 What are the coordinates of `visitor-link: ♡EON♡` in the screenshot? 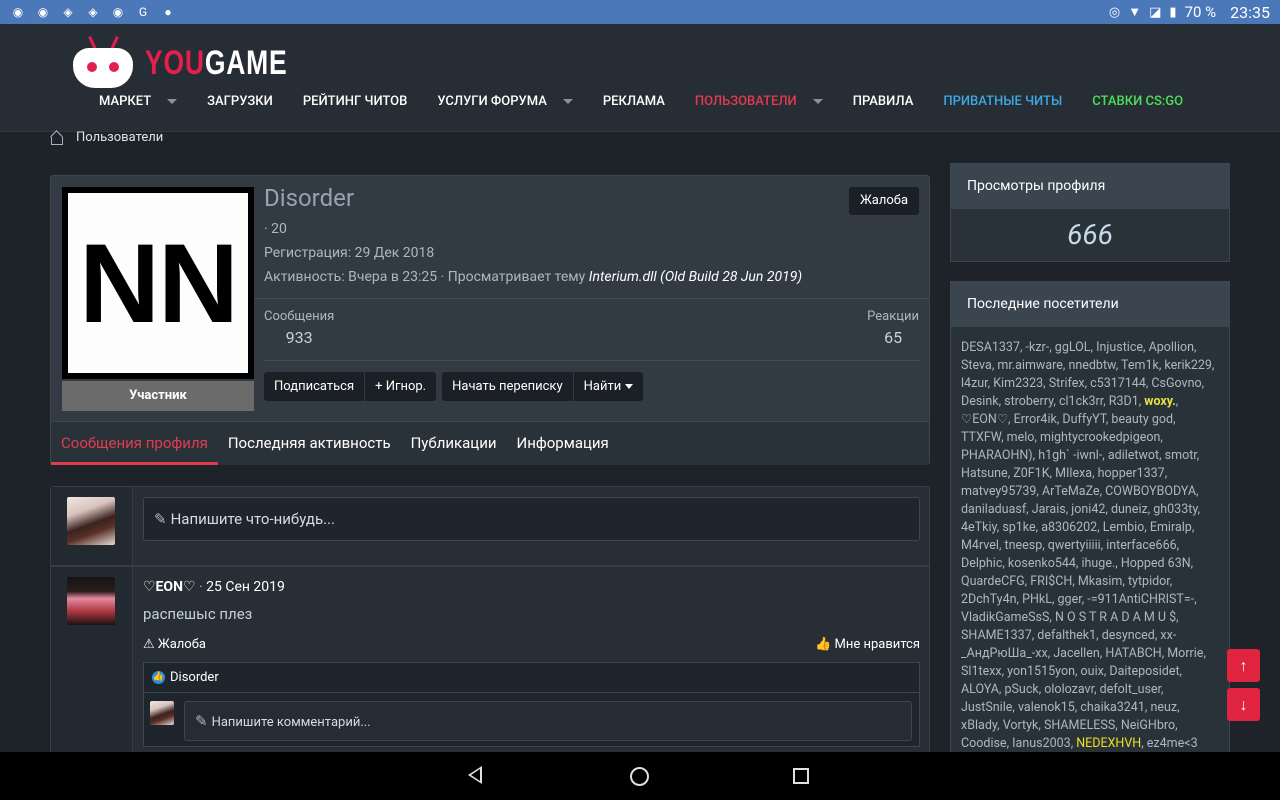 It's located at (984, 419).